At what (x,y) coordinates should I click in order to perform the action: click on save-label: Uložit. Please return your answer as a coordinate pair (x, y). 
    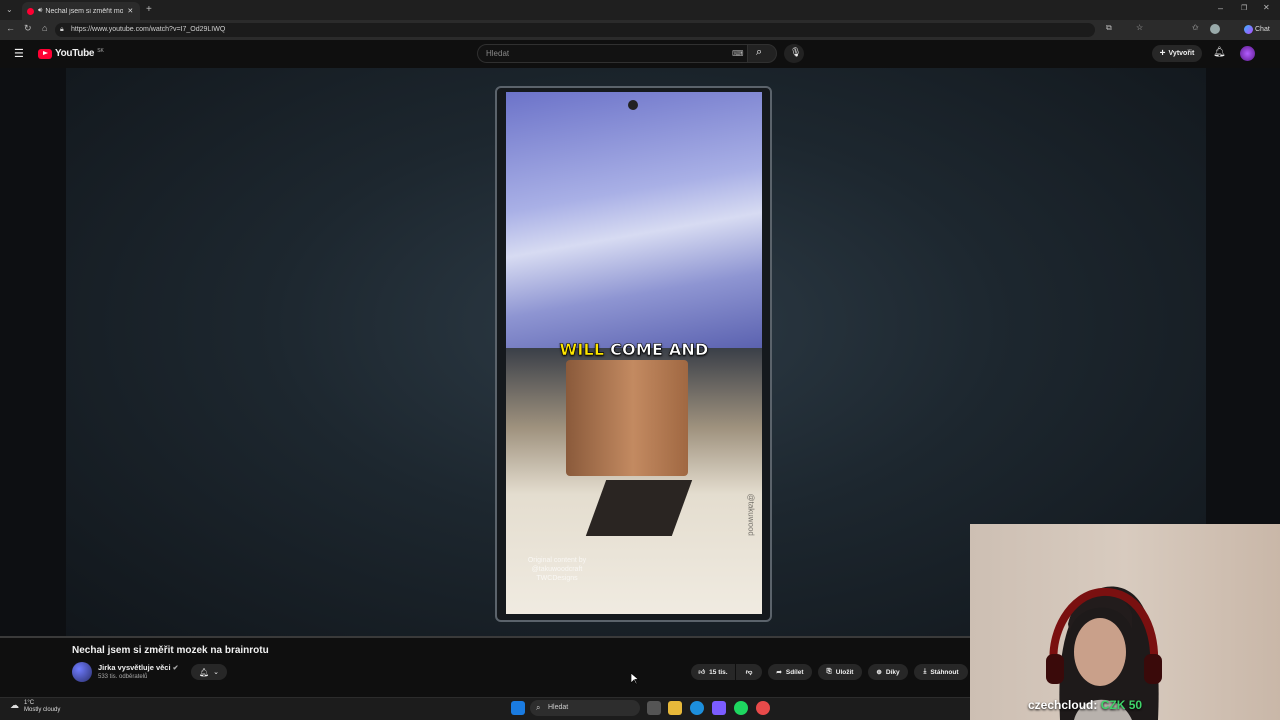
    Looking at the image, I should click on (844, 672).